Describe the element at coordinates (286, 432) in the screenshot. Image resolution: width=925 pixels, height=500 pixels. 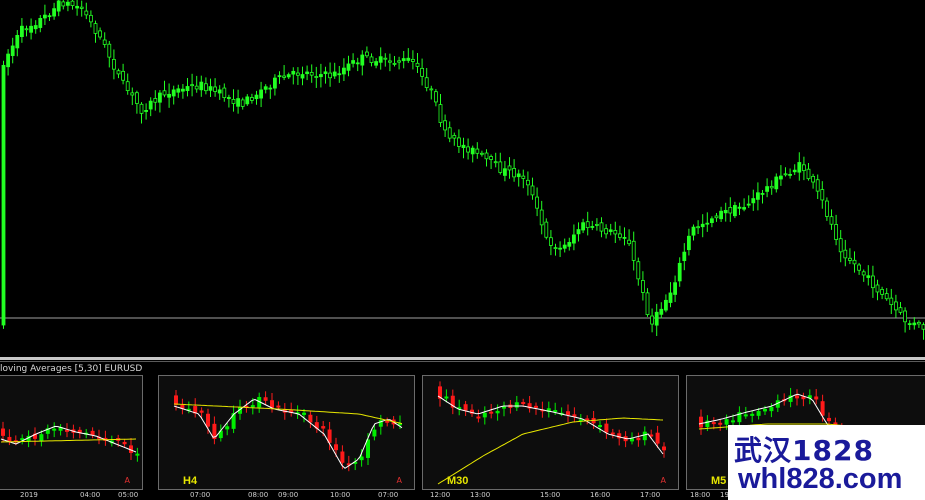
I see `mini-chart-panel-h4: H4 A` at that location.